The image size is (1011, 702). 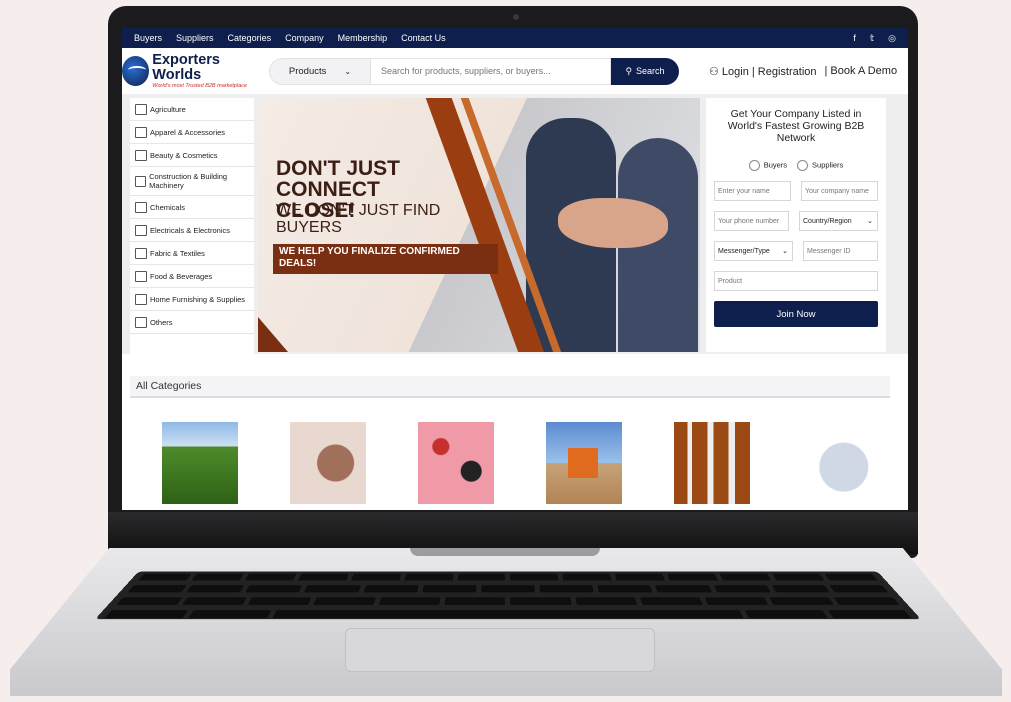 I want to click on agriculture-thumbnail, so click(x=200, y=463).